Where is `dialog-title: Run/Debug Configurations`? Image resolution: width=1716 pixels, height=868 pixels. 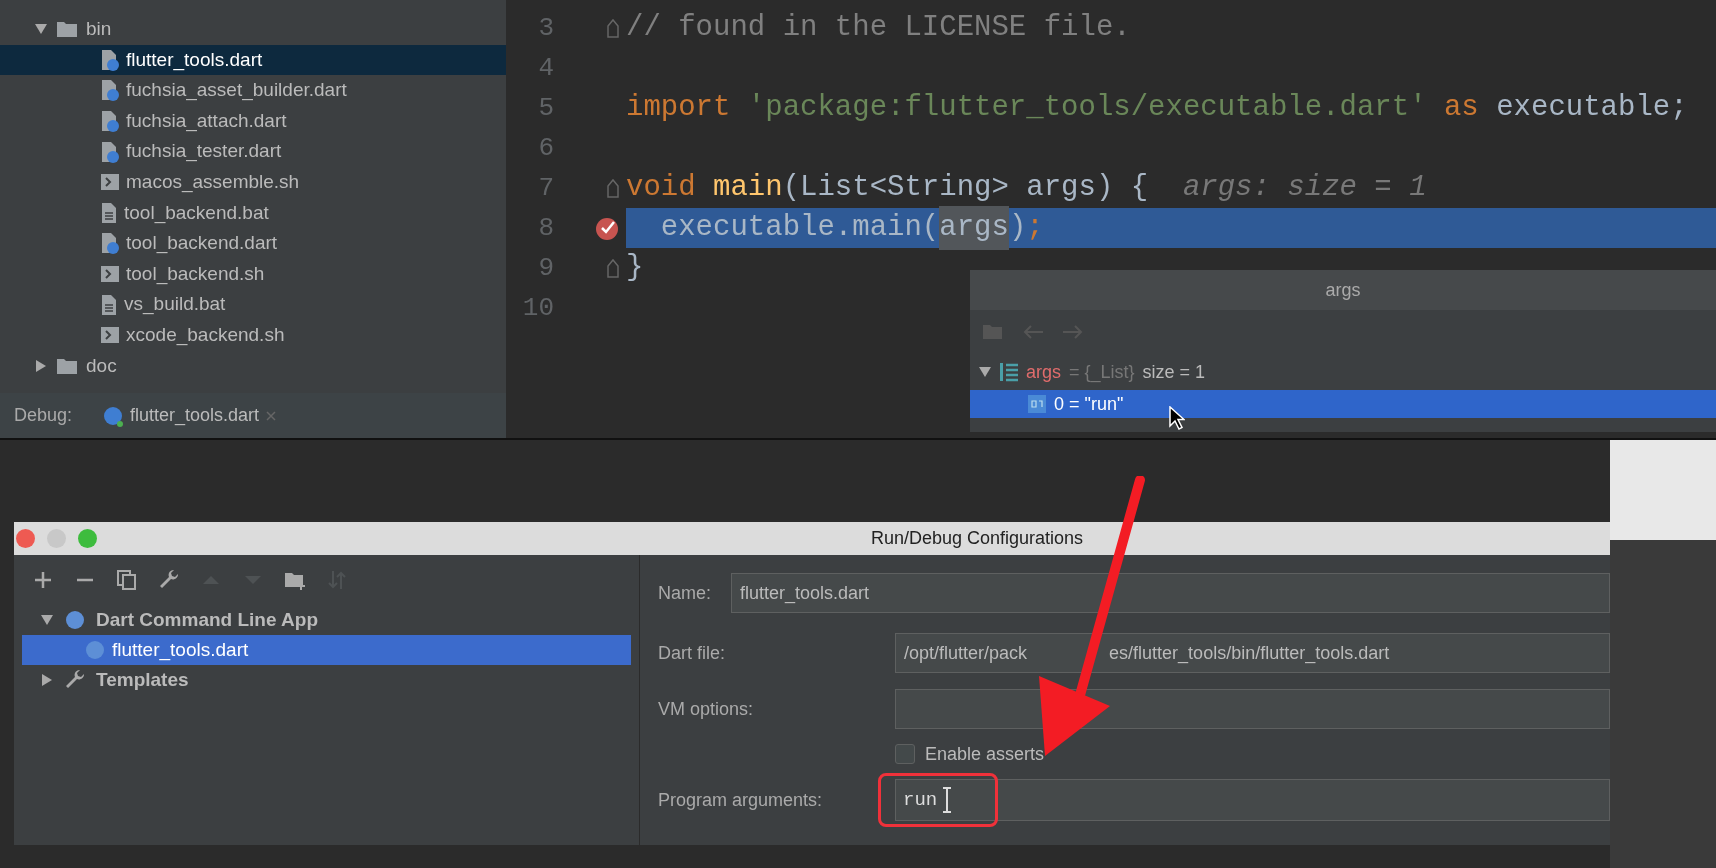 dialog-title: Run/Debug Configurations is located at coordinates (977, 538).